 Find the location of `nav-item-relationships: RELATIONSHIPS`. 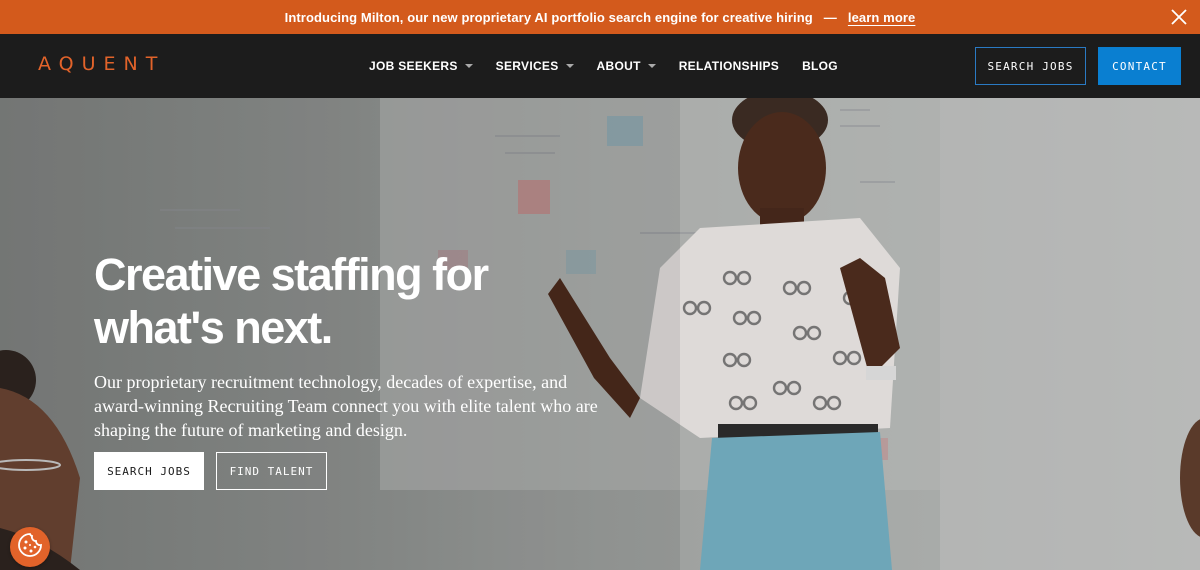

nav-item-relationships: RELATIONSHIPS is located at coordinates (729, 66).